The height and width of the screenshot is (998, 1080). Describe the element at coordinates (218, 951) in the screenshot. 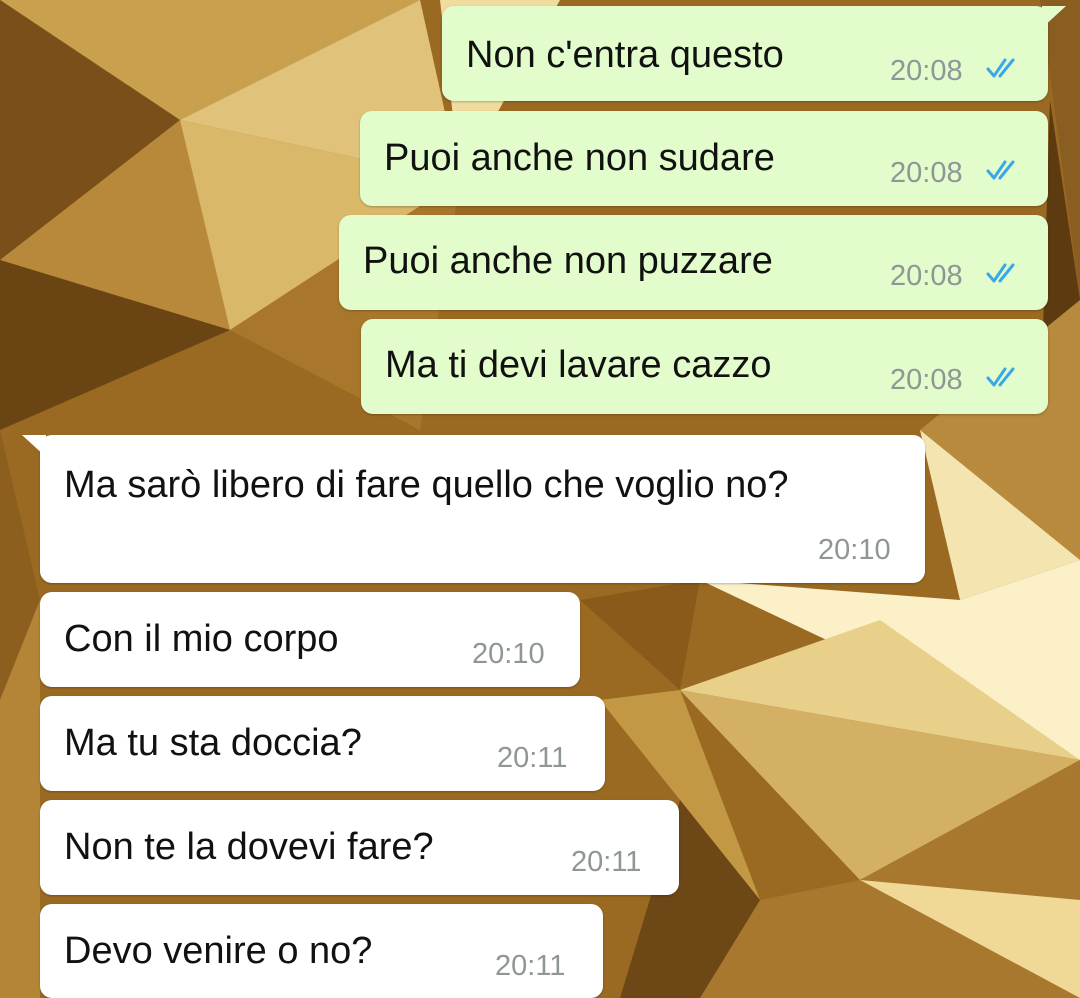

I see `message-text: Devo venire o no?` at that location.